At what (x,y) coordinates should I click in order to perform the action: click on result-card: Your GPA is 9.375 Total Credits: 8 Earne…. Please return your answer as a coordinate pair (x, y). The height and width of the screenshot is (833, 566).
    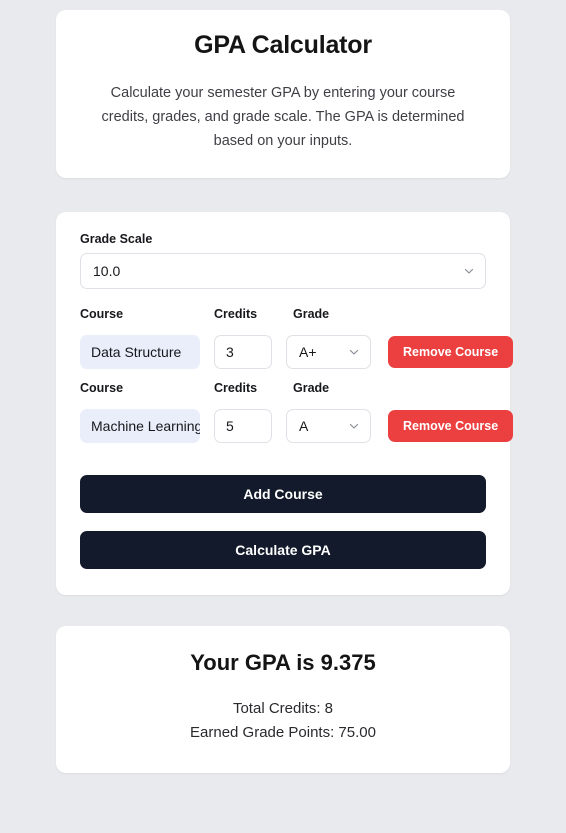
    Looking at the image, I should click on (283, 699).